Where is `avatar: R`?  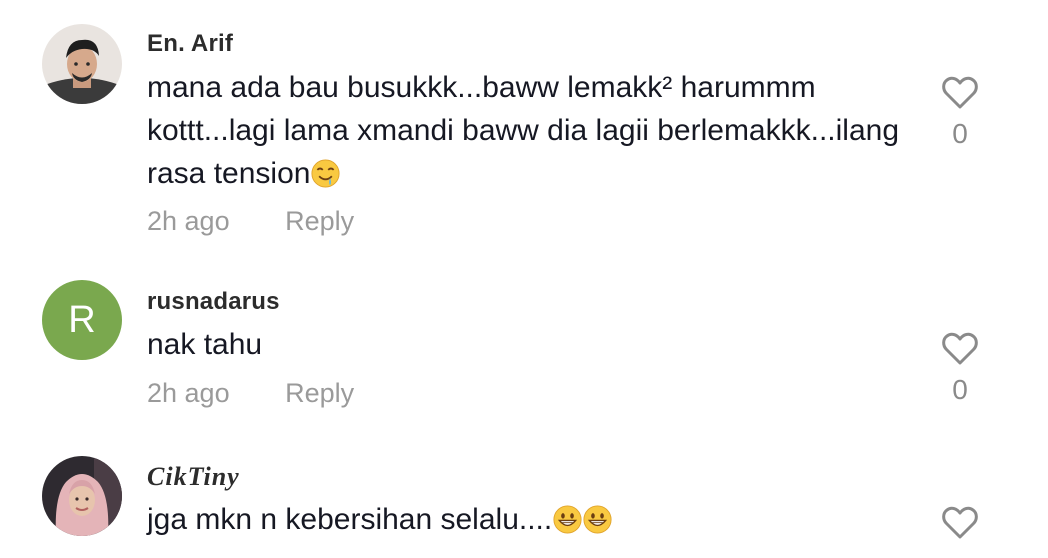 avatar: R is located at coordinates (82, 320).